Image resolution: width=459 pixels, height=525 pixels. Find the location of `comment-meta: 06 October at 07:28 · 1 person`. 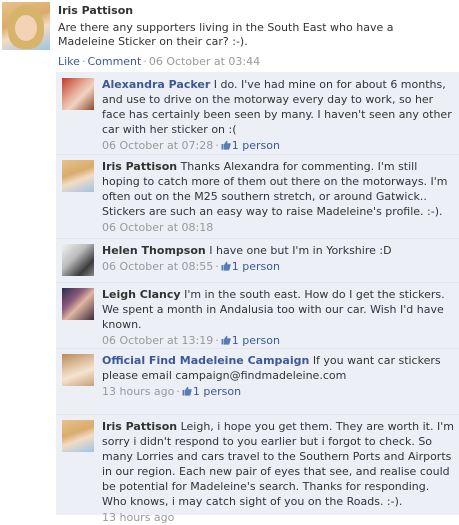

comment-meta: 06 October at 07:28 · 1 person is located at coordinates (278, 145).